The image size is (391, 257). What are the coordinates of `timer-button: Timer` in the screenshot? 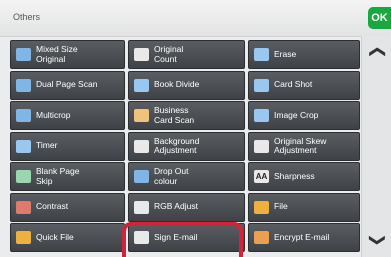 It's located at (67, 146).